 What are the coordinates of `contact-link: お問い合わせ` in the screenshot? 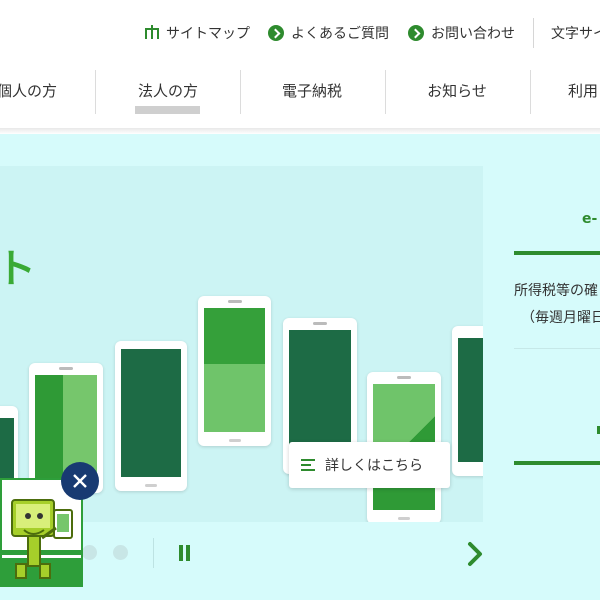 It's located at (461, 33).